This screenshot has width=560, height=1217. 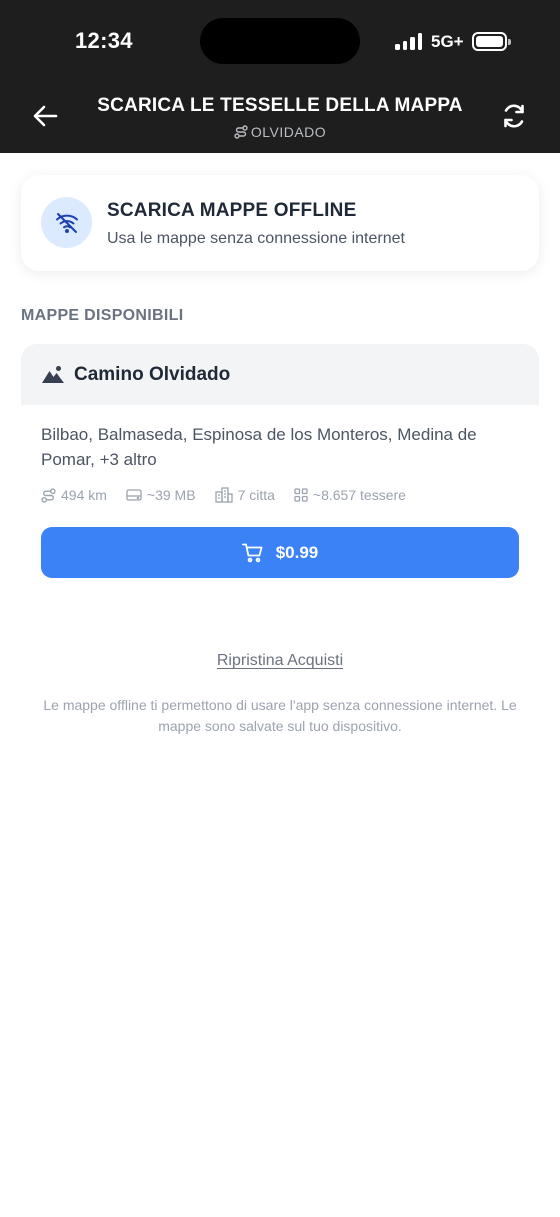 I want to click on wifi-off-badge, so click(x=66, y=222).